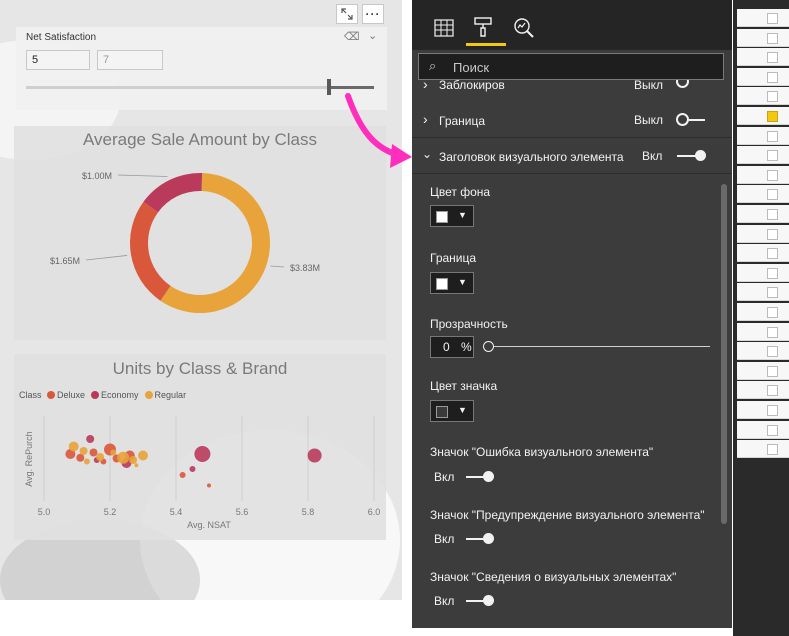 This screenshot has height=636, width=789. What do you see at coordinates (486, 44) in the screenshot?
I see `active-tab-indicator` at bounding box center [486, 44].